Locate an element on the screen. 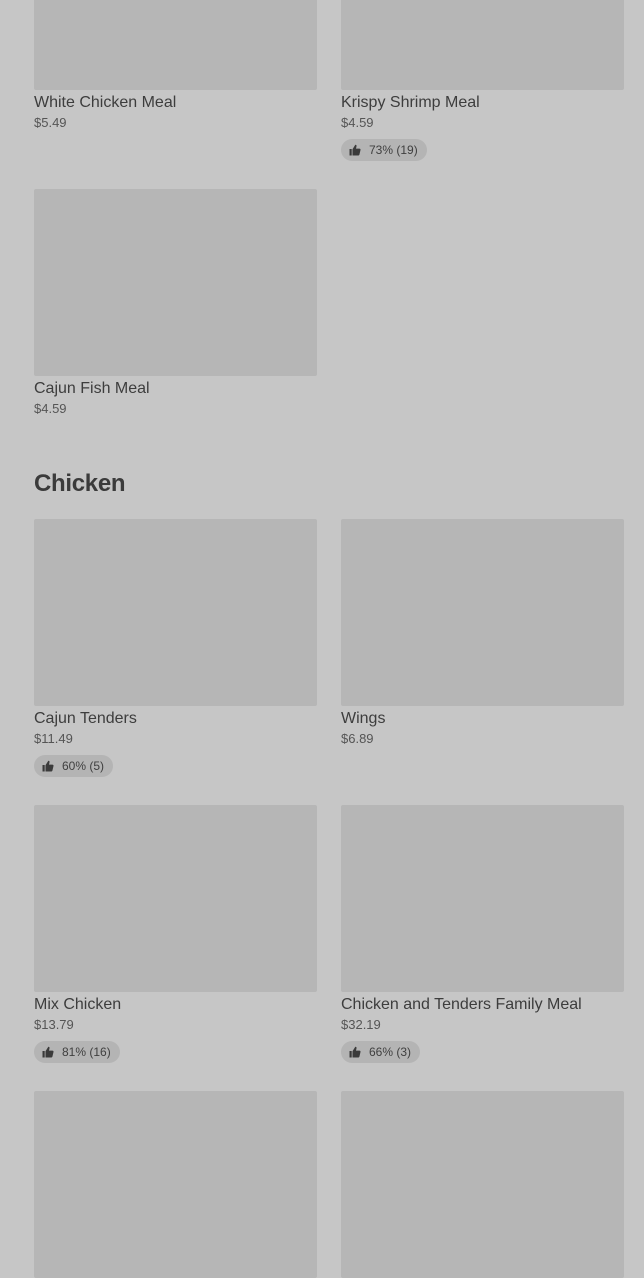 The width and height of the screenshot is (644, 1278). menu-item-card: Mix Chicken $13.79 81% (16) is located at coordinates (175, 934).